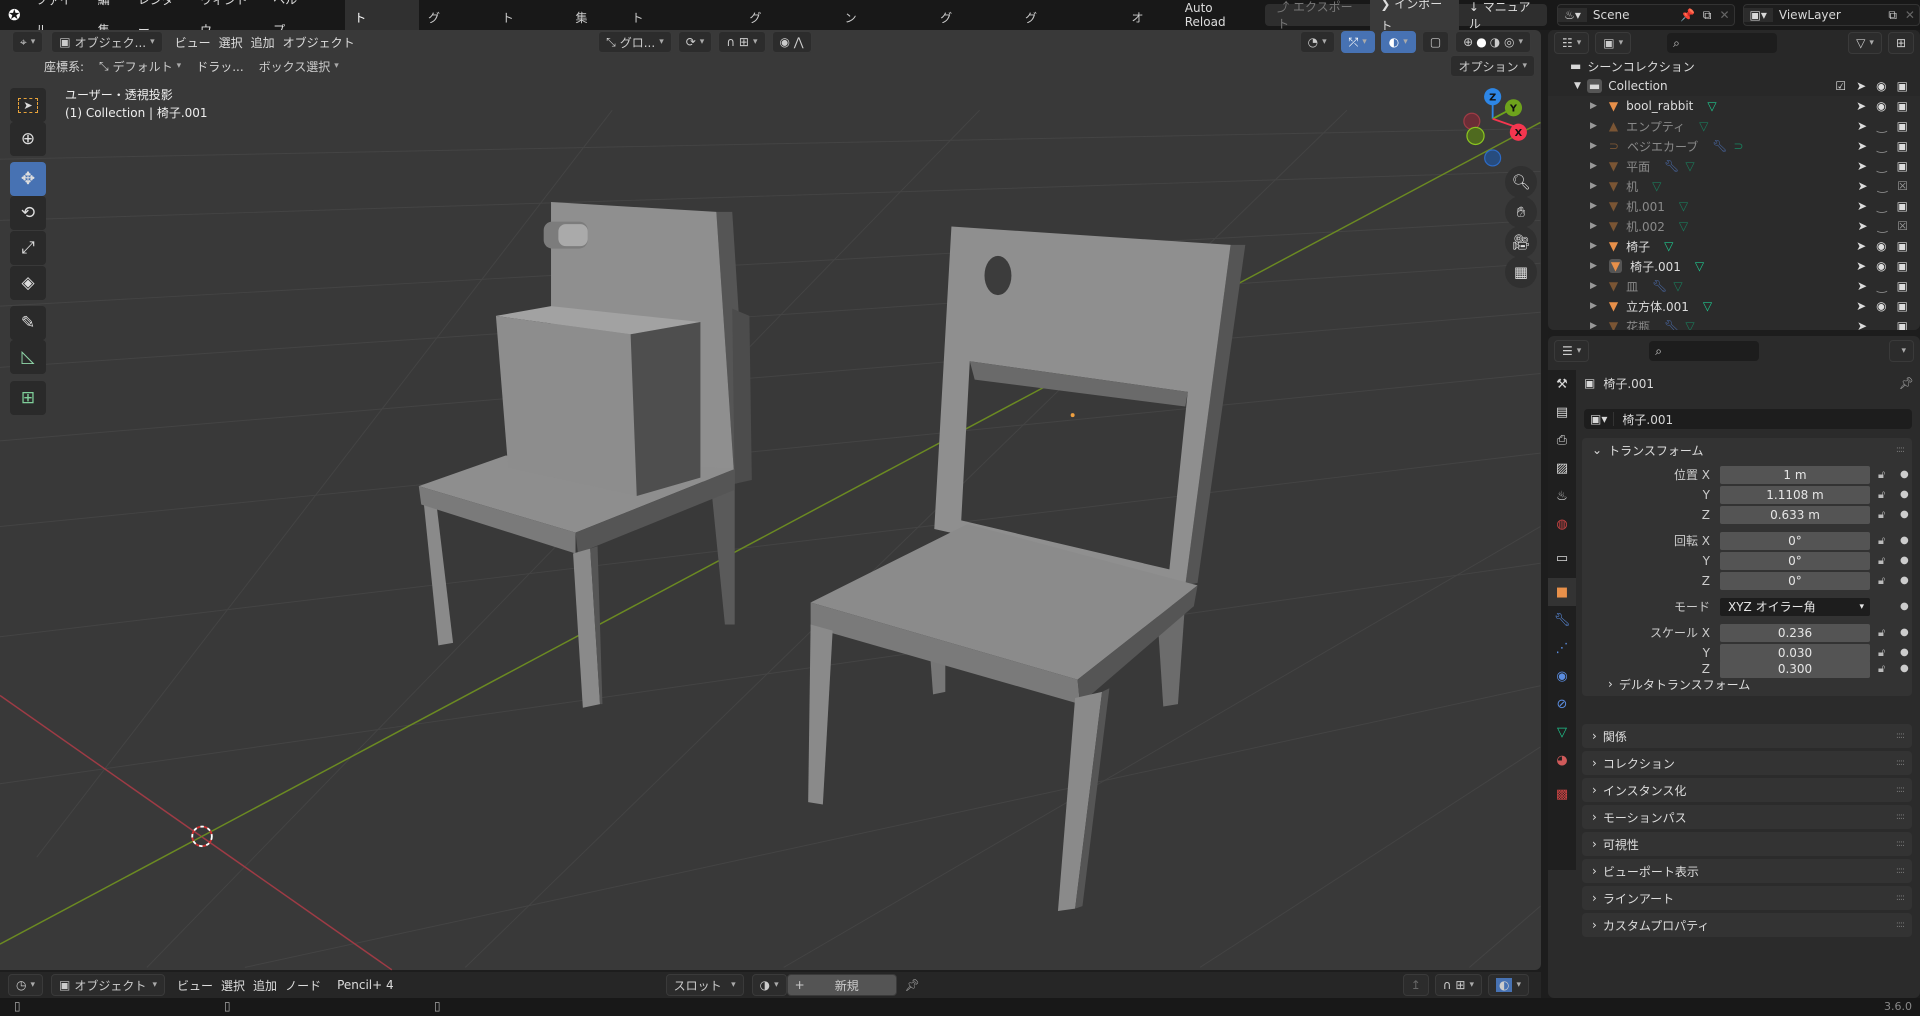  I want to click on outliner-search: ⌕, so click(1722, 43).